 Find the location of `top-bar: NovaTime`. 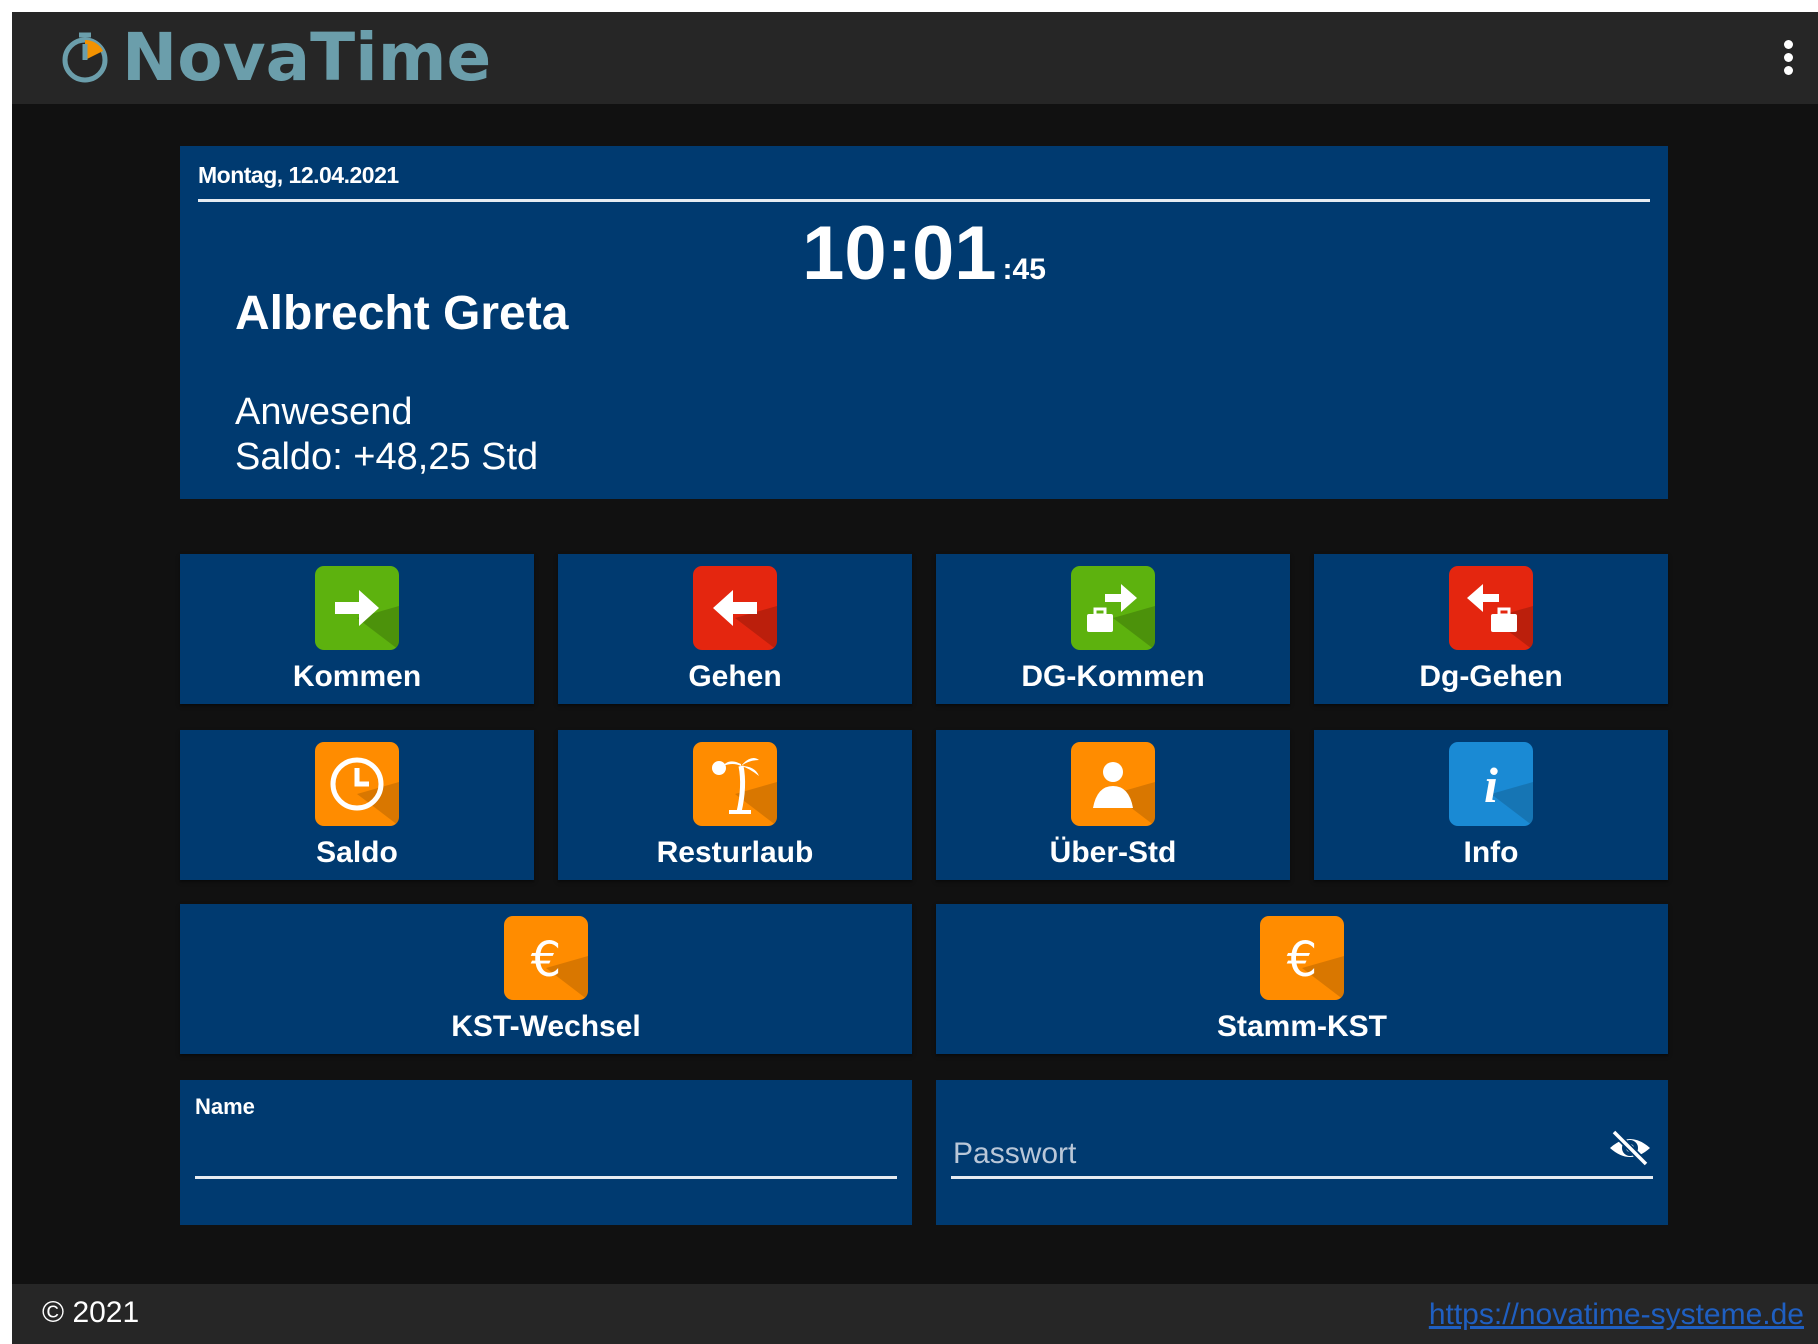

top-bar: NovaTime is located at coordinates (915, 58).